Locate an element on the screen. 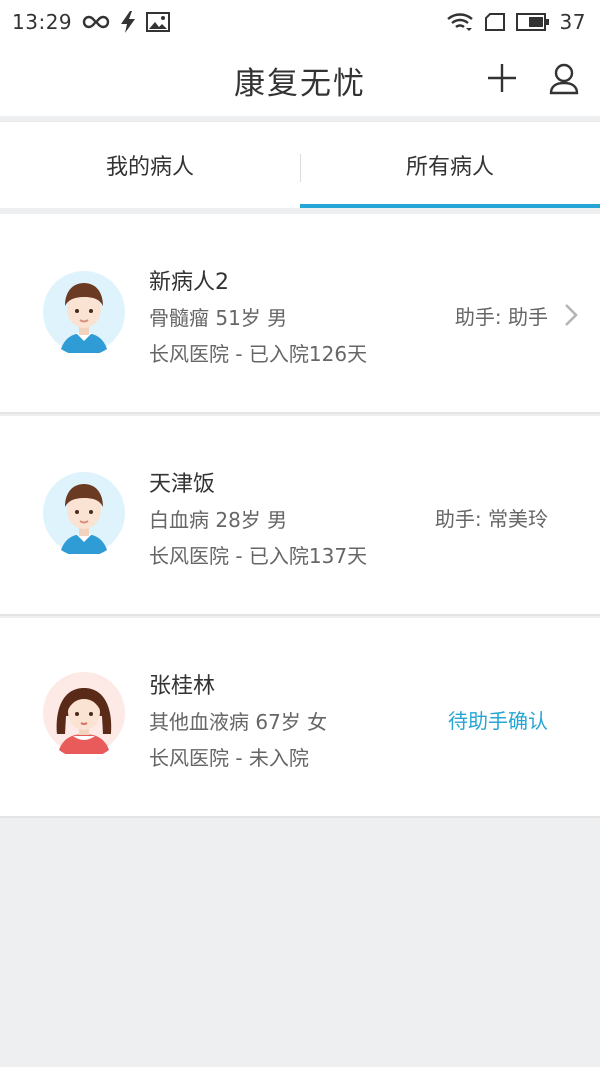 The width and height of the screenshot is (600, 1067). patient-assistant-pending: 待助手确认 is located at coordinates (498, 721).